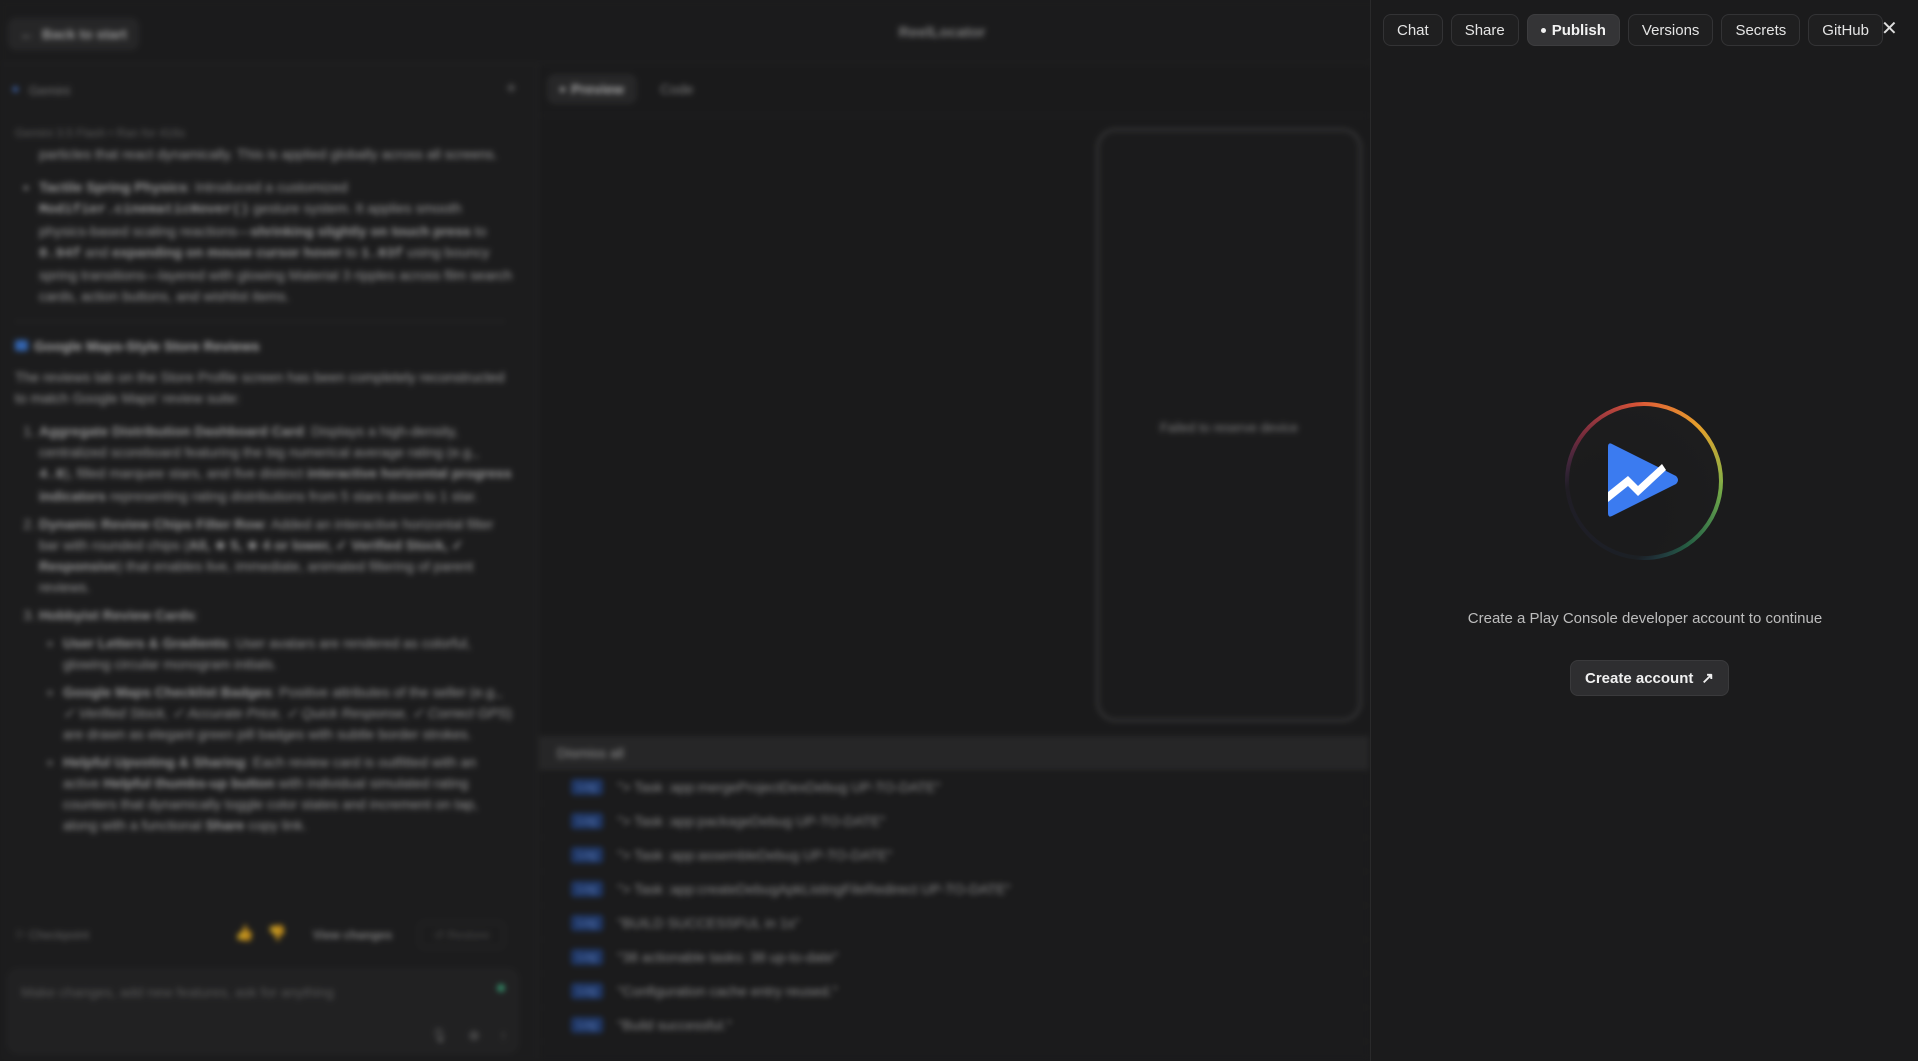  What do you see at coordinates (676, 89) in the screenshot?
I see `tab-code: Code` at bounding box center [676, 89].